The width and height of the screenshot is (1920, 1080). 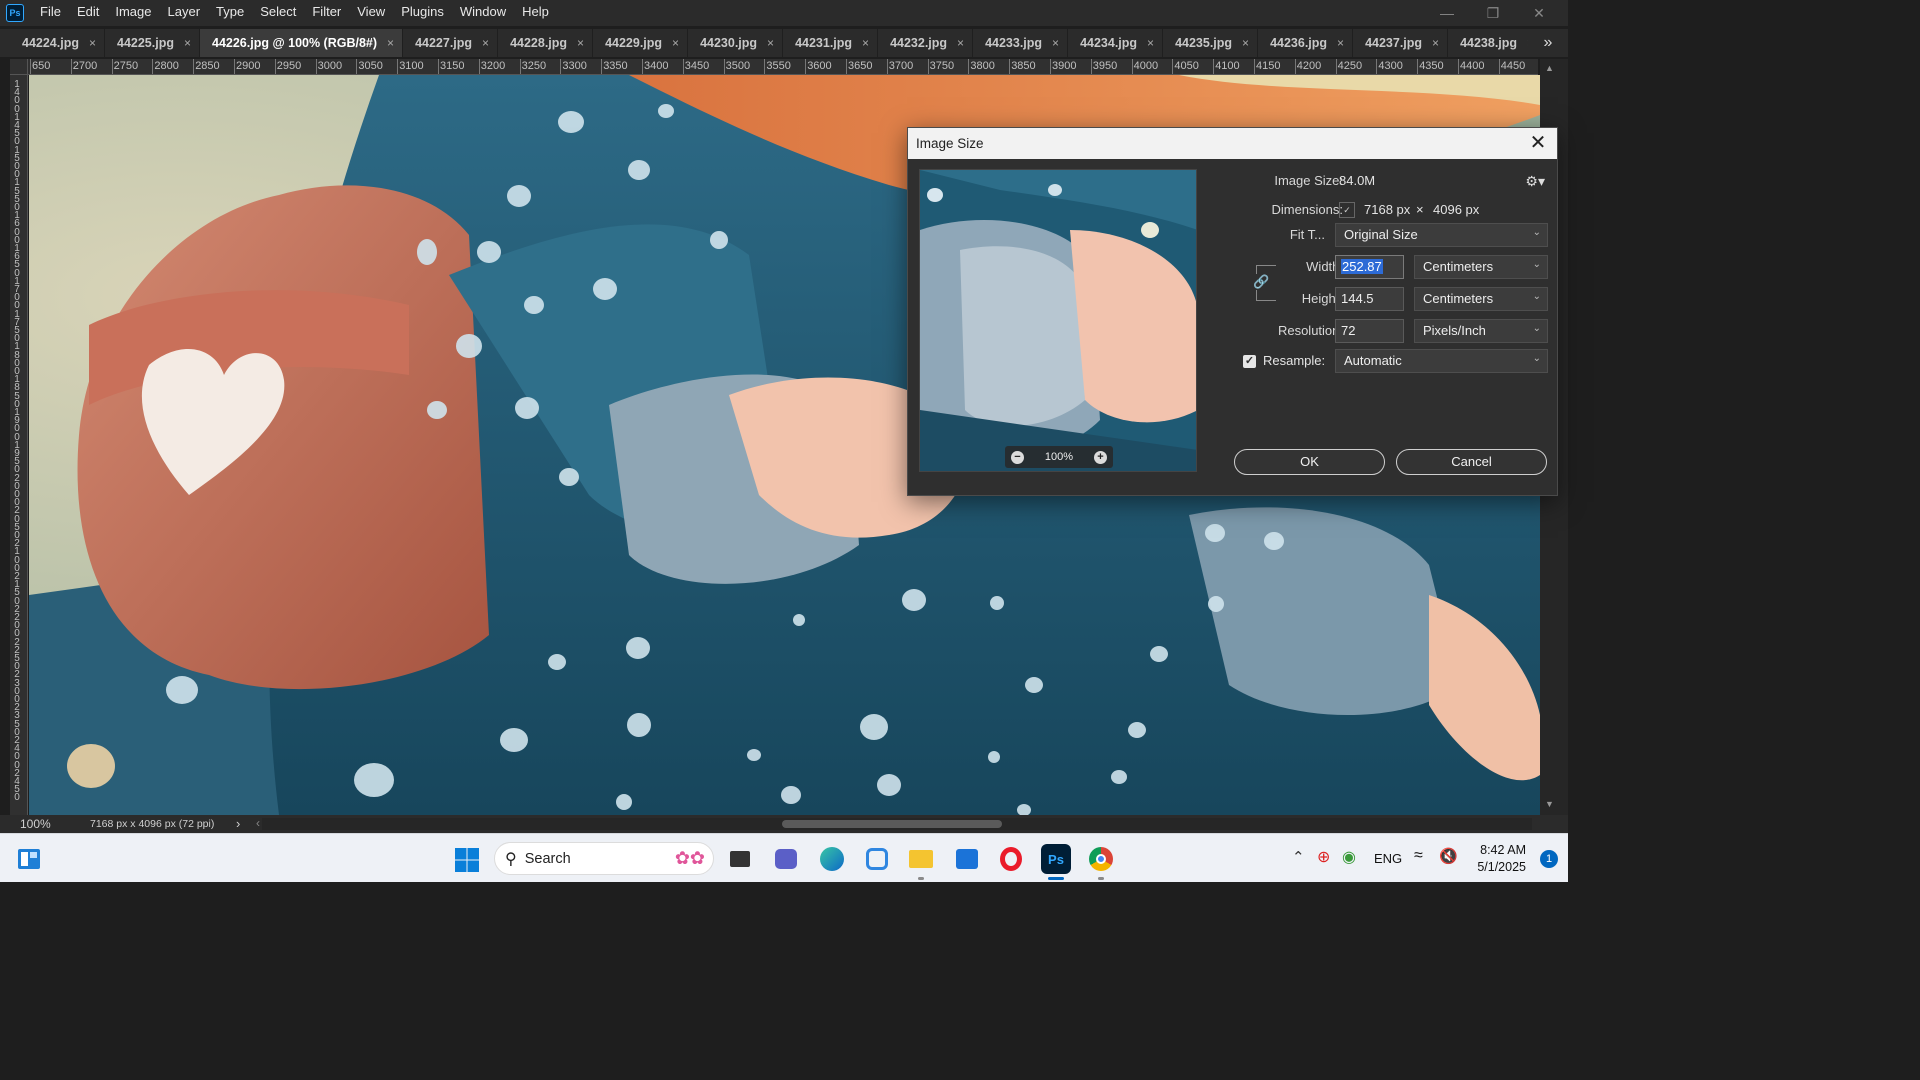 I want to click on constrain-proportions-link-icon: 🔗, so click(x=1261, y=282).